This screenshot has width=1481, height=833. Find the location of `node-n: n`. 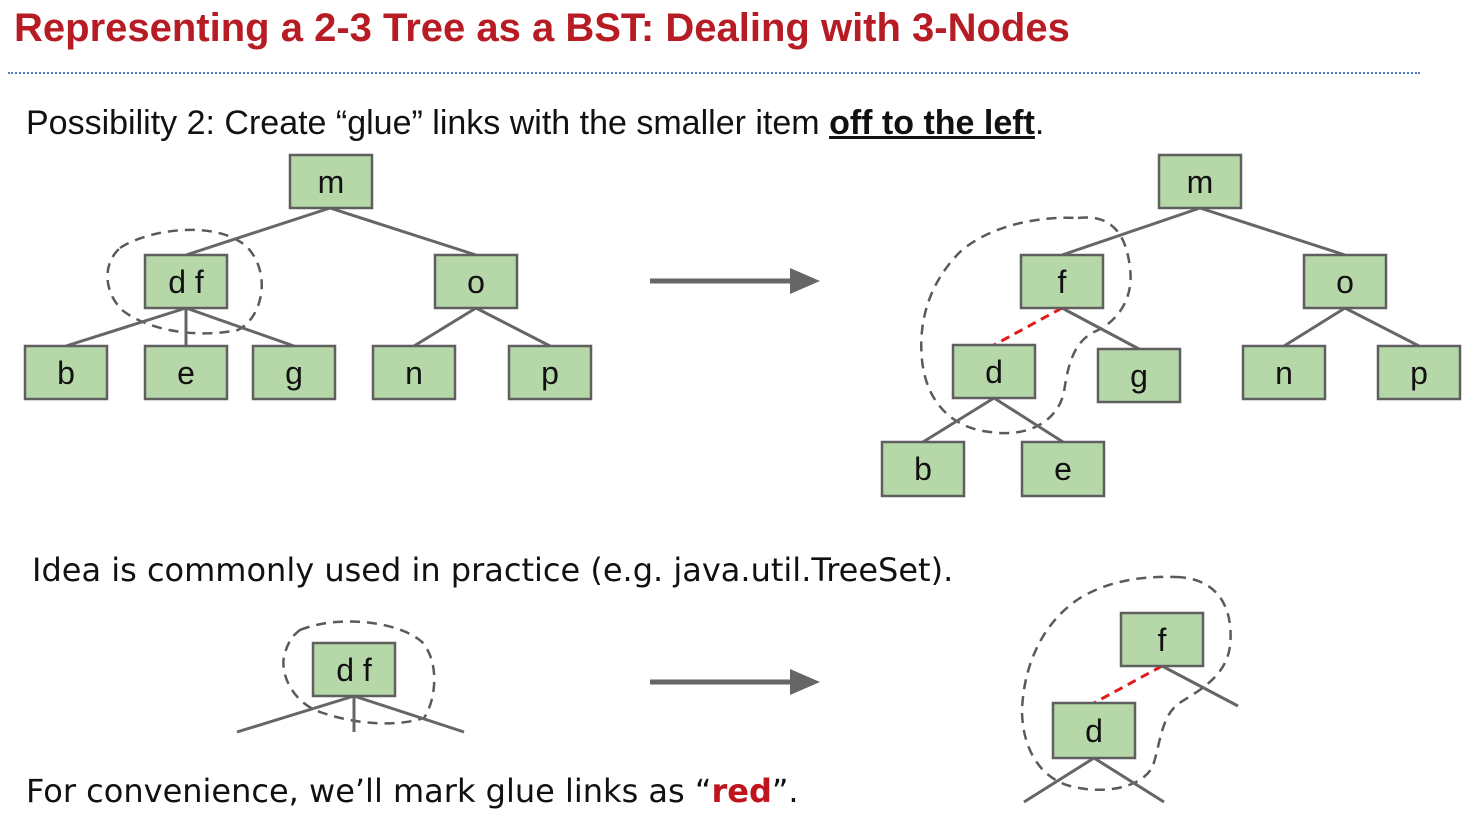

node-n: n is located at coordinates (414, 372).